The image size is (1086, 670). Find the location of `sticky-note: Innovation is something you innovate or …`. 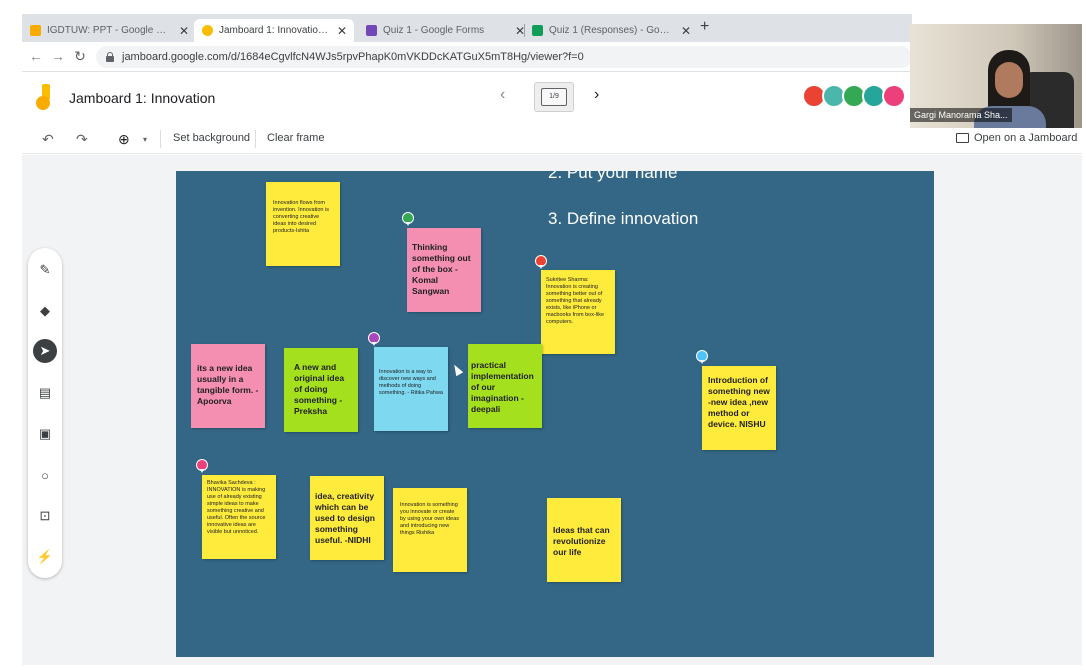

sticky-note: Innovation is something you innovate or … is located at coordinates (430, 530).